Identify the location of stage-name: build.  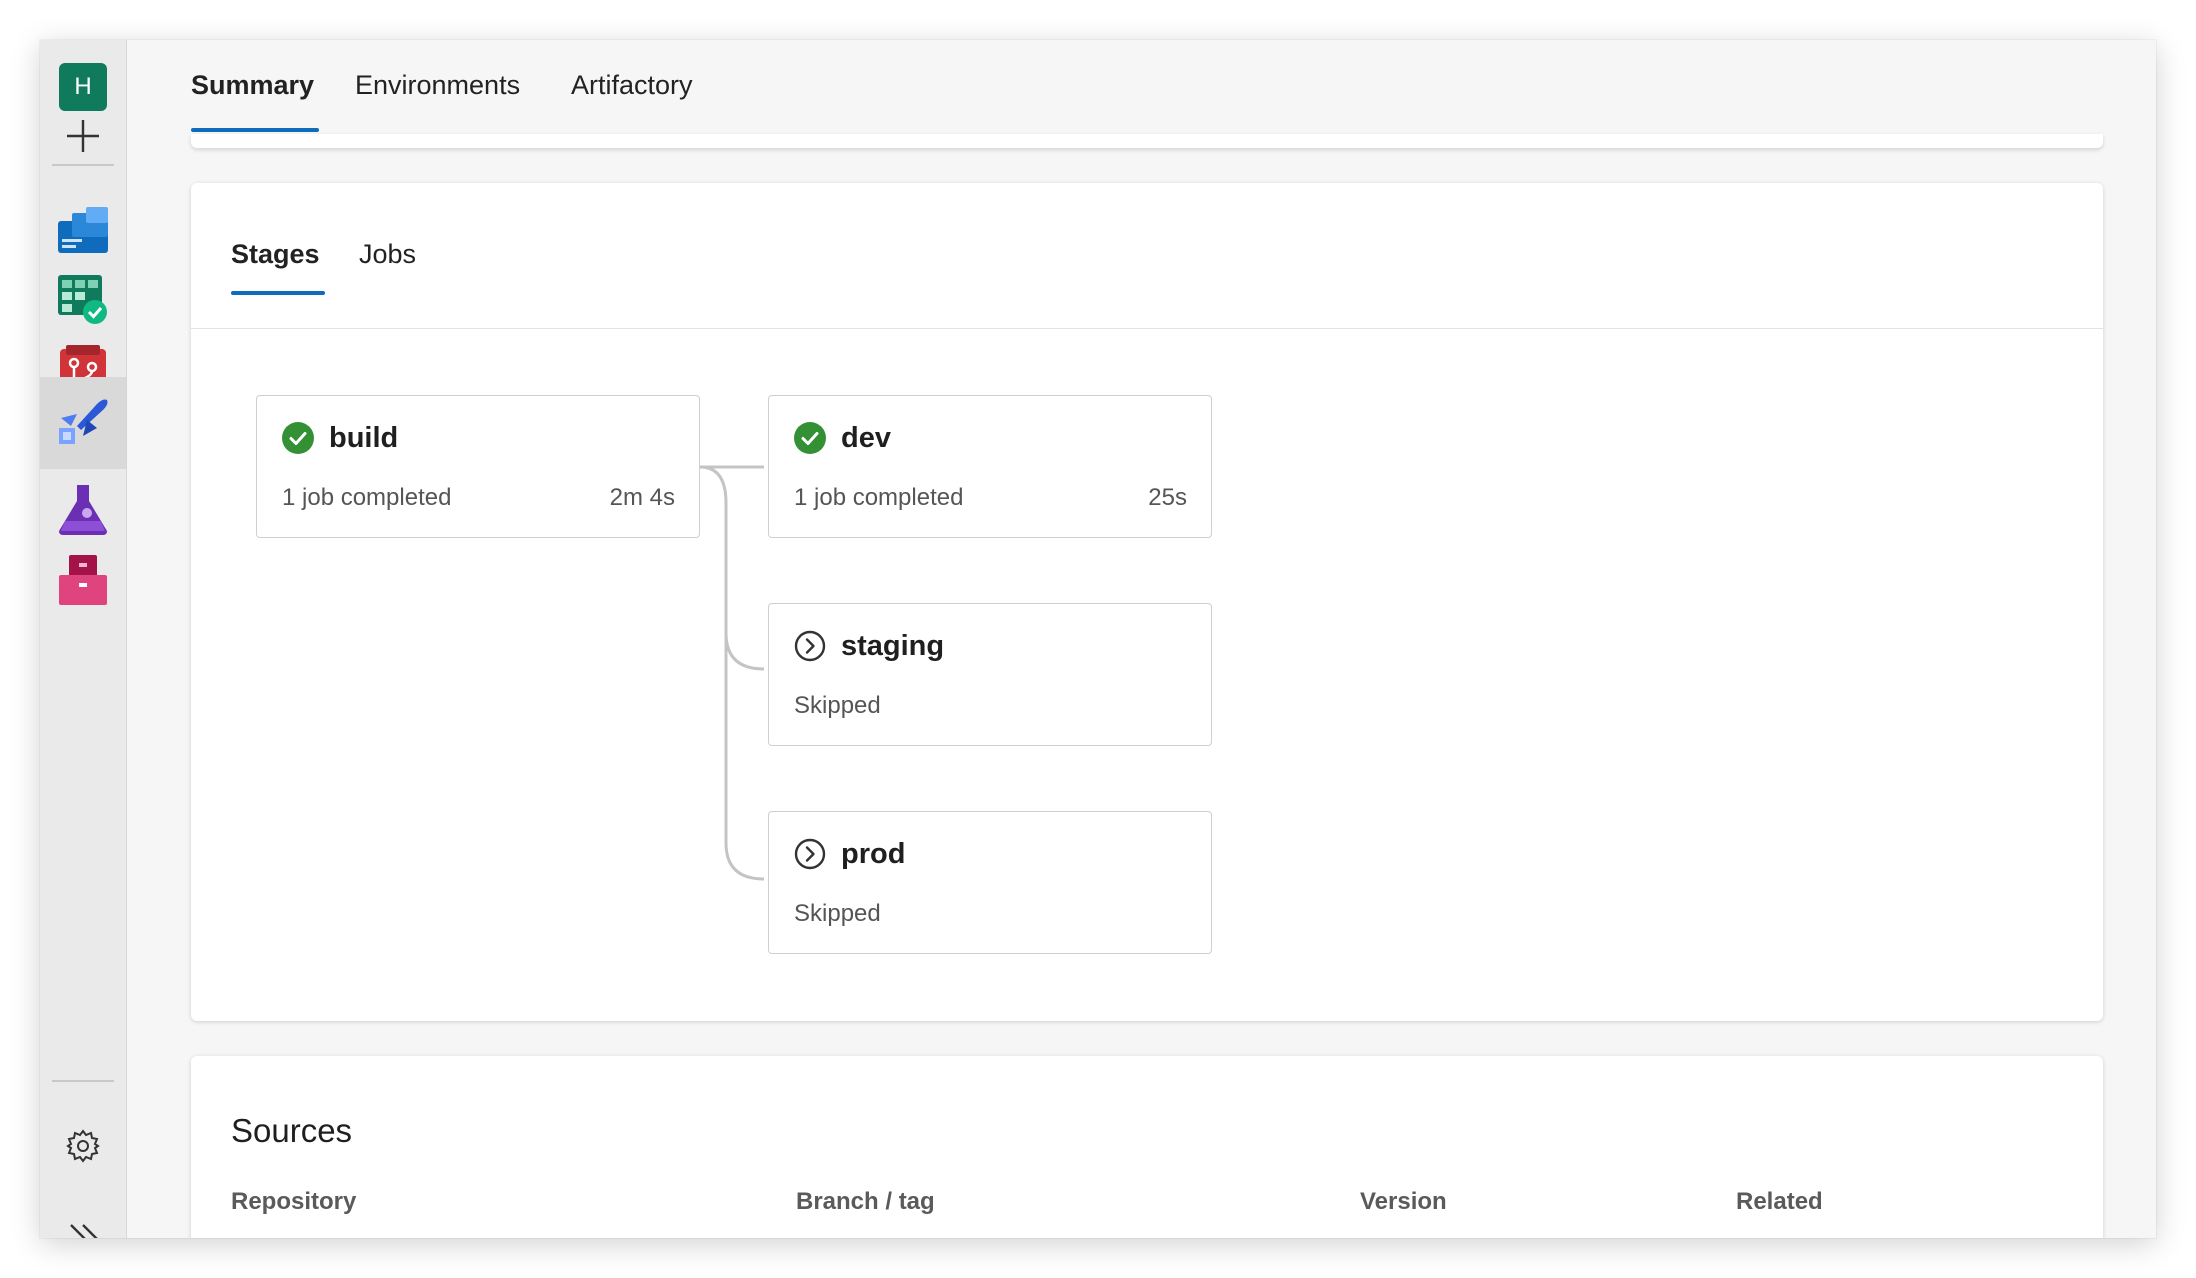
(364, 438).